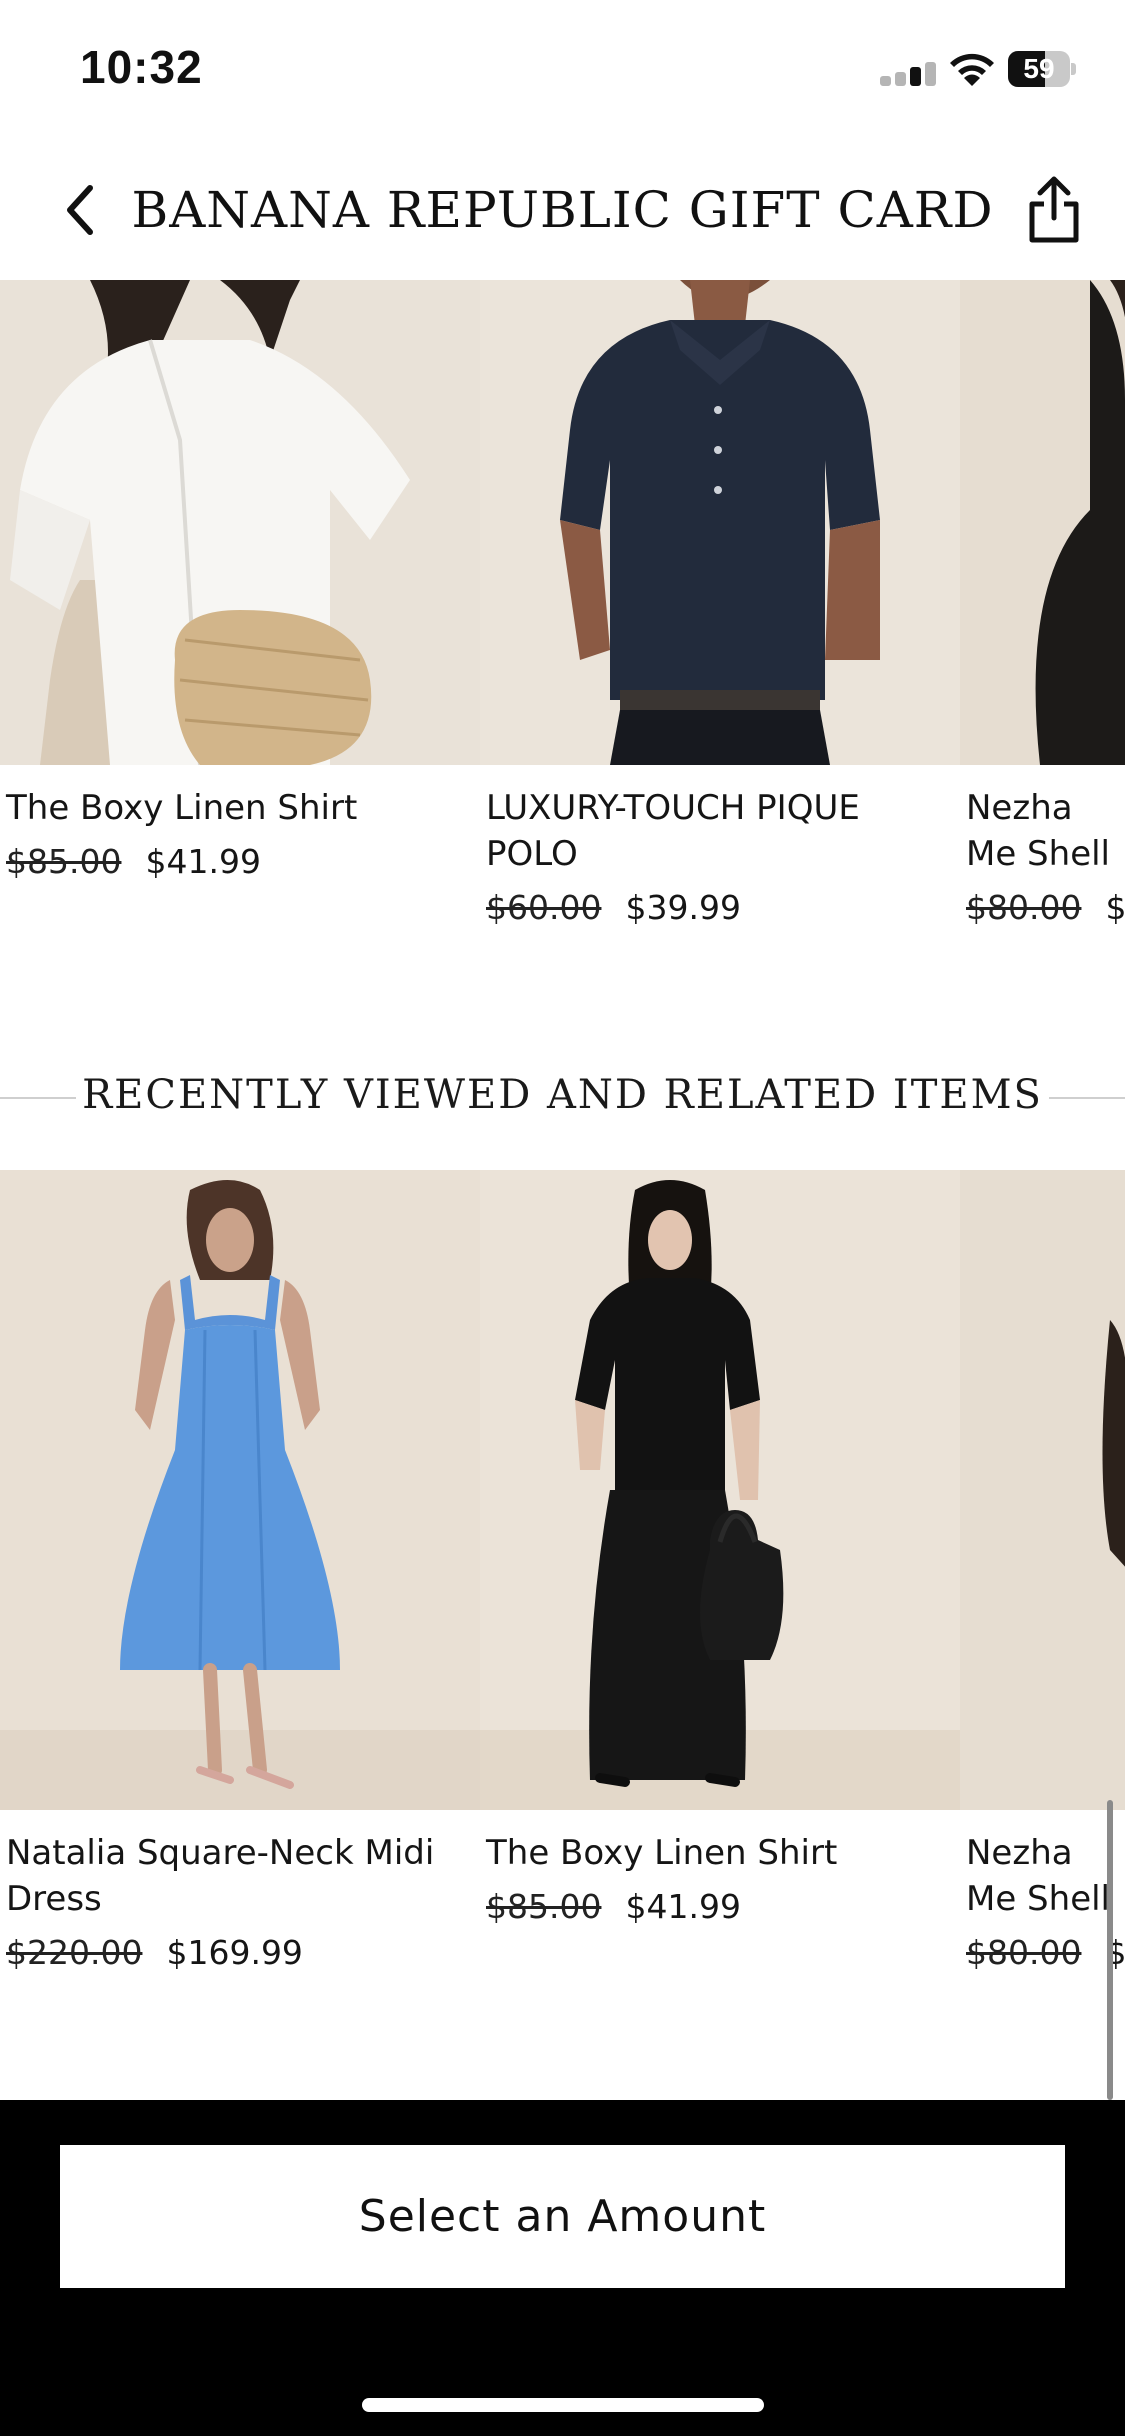  What do you see at coordinates (1086, 1098) in the screenshot?
I see `divider` at bounding box center [1086, 1098].